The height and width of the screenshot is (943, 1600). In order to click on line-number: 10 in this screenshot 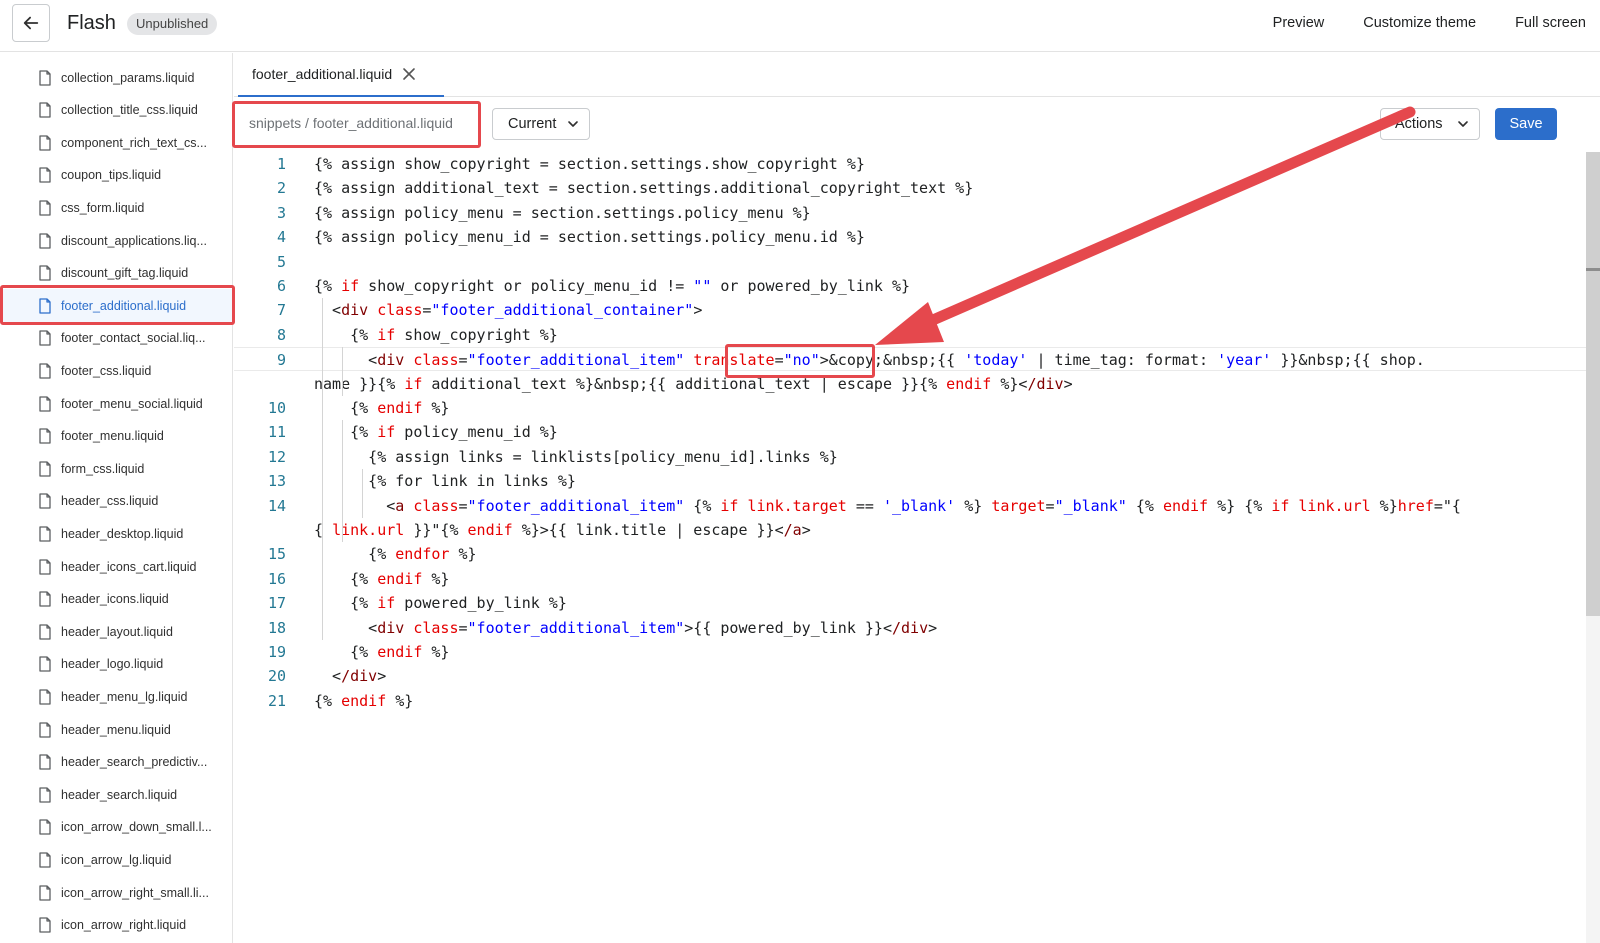, I will do `click(276, 408)`.